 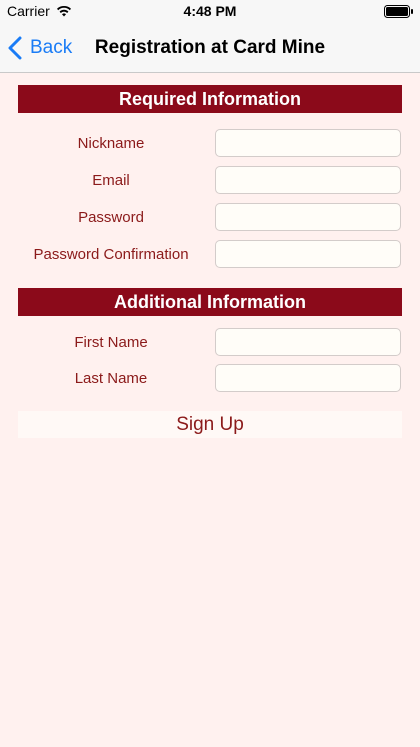 I want to click on password-confirmation-label: Password Confirmation, so click(x=111, y=254).